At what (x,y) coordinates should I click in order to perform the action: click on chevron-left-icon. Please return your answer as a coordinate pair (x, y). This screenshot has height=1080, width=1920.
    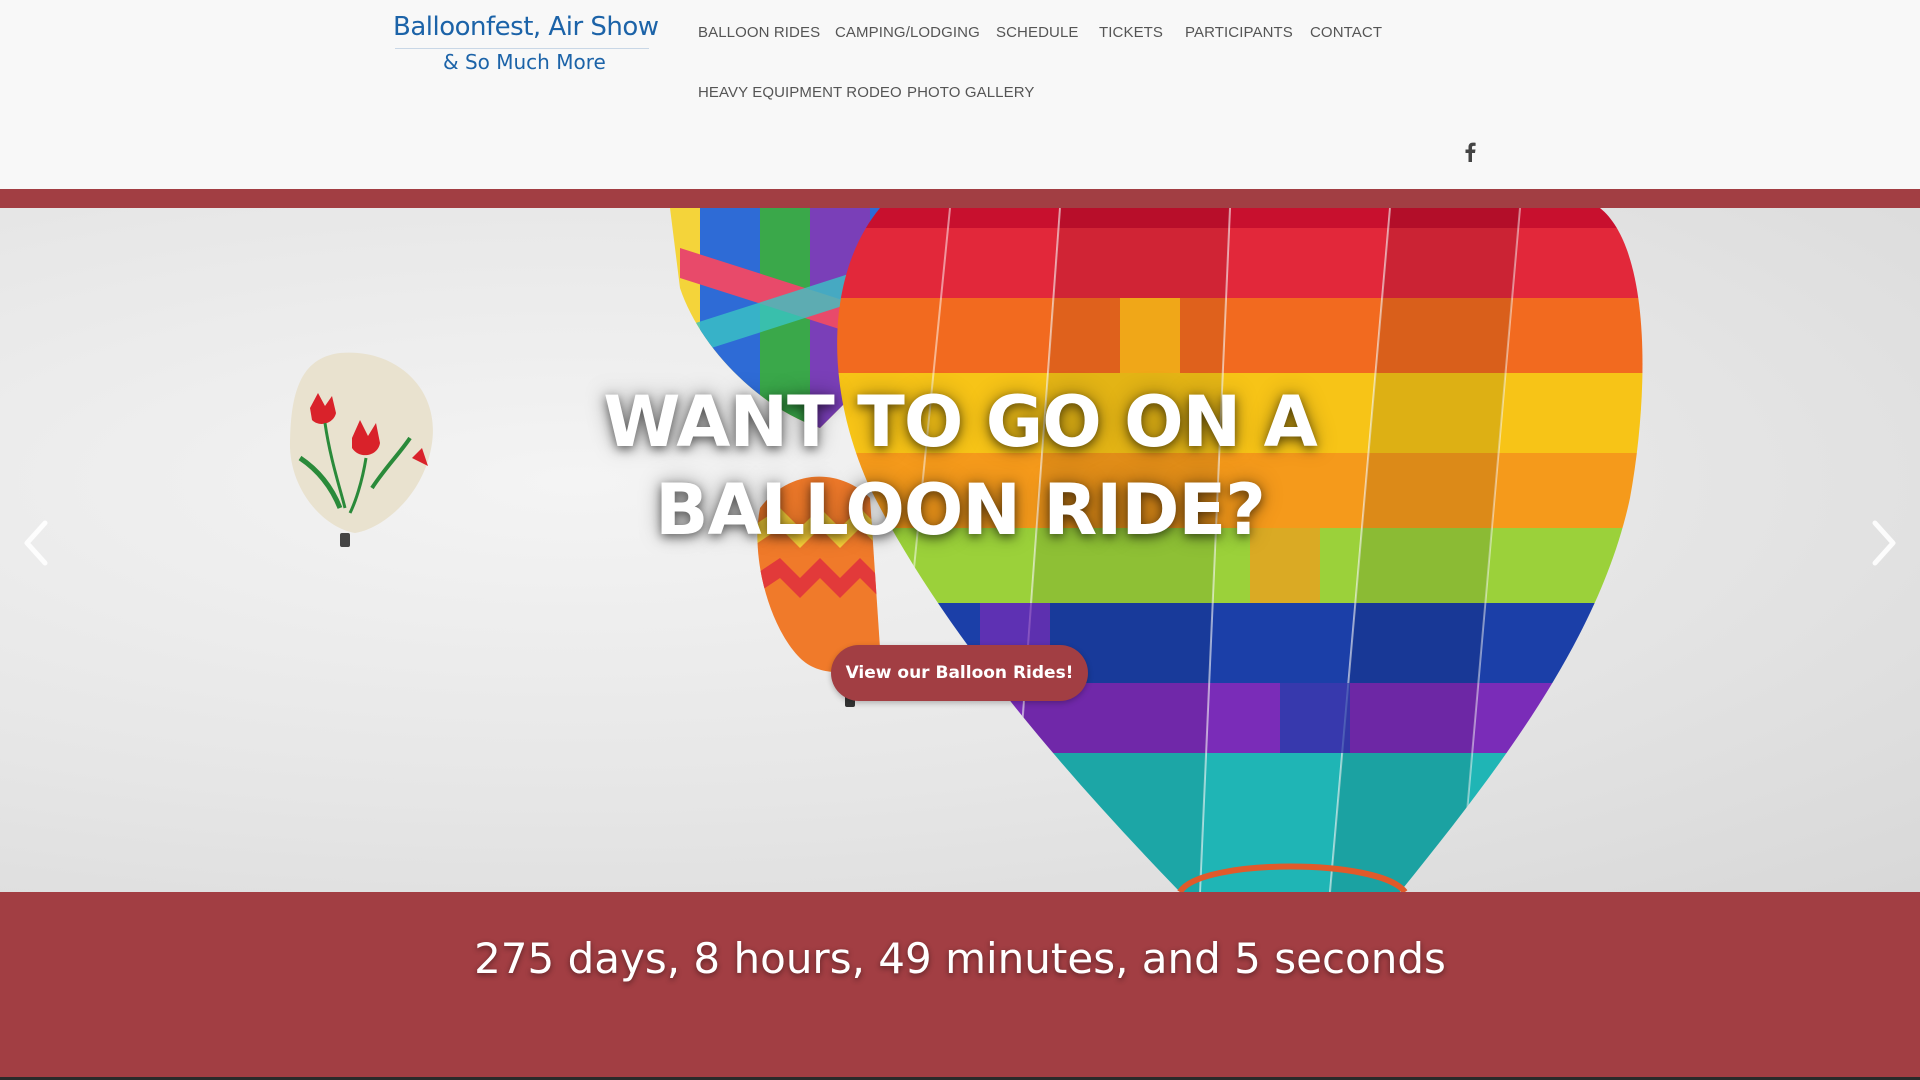
    Looking at the image, I should click on (35, 543).